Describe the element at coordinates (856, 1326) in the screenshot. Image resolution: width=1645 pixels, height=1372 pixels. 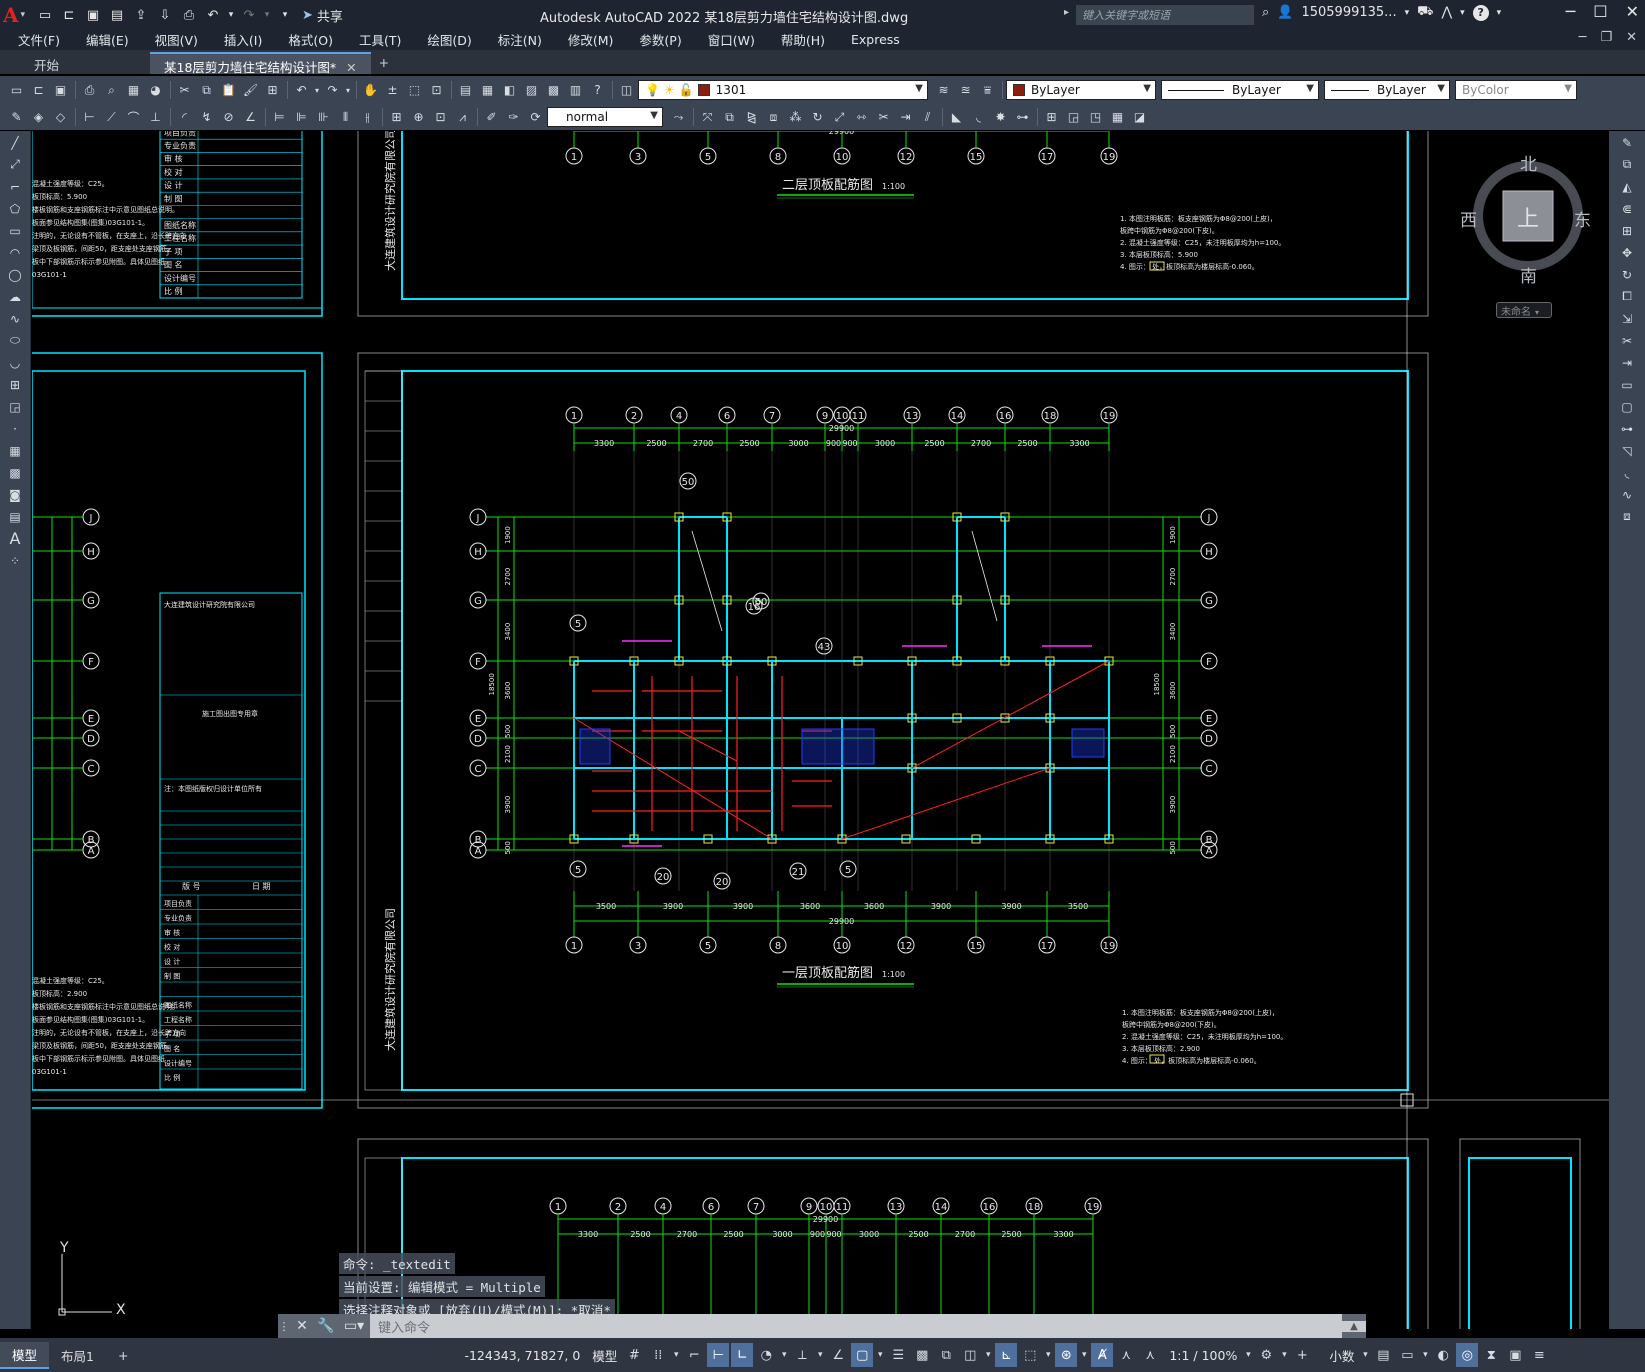
I see `command-input: 键入命令` at that location.